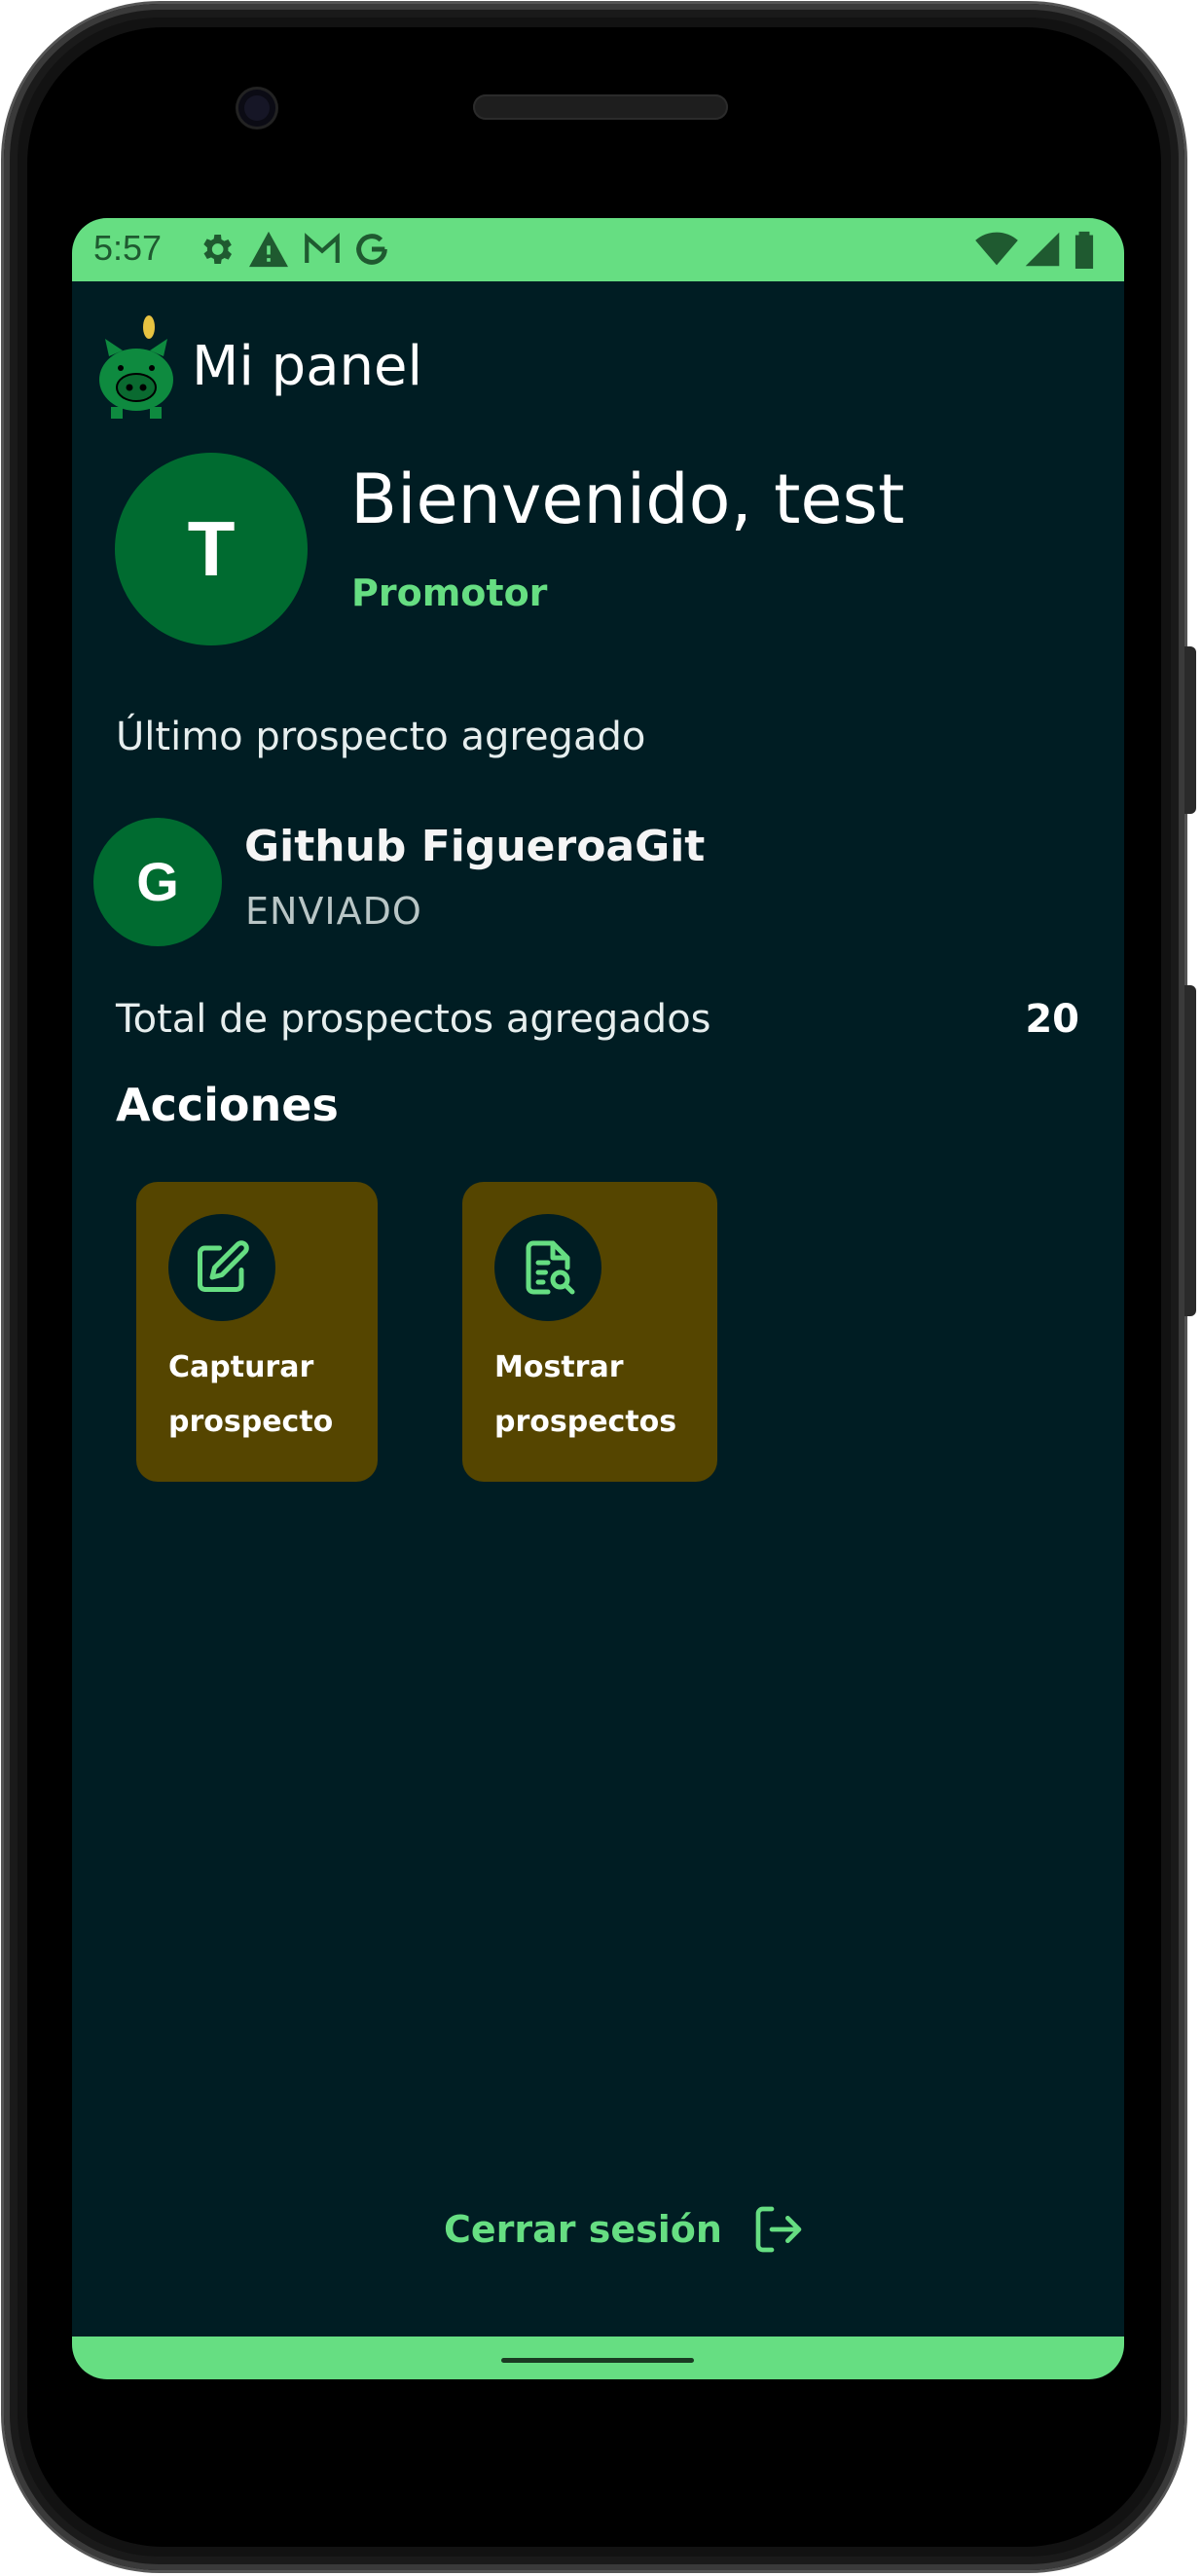 The width and height of the screenshot is (1202, 2576). Describe the element at coordinates (1190, 730) in the screenshot. I see `power-button` at that location.